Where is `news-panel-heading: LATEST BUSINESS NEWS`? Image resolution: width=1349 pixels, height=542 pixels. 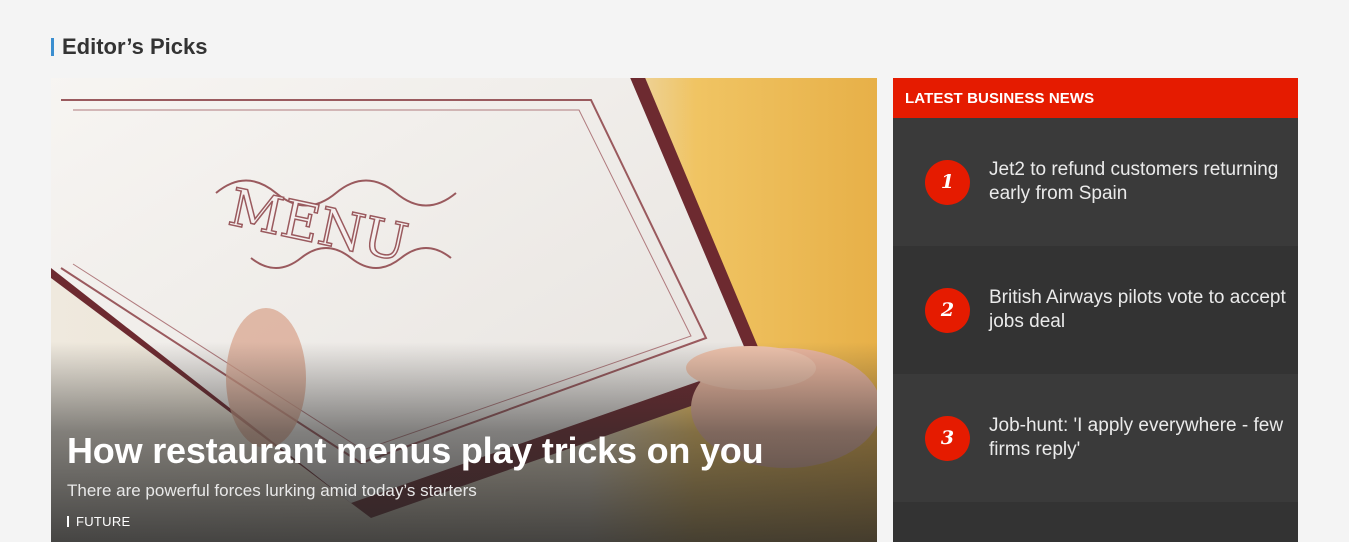 news-panel-heading: LATEST BUSINESS NEWS is located at coordinates (1095, 98).